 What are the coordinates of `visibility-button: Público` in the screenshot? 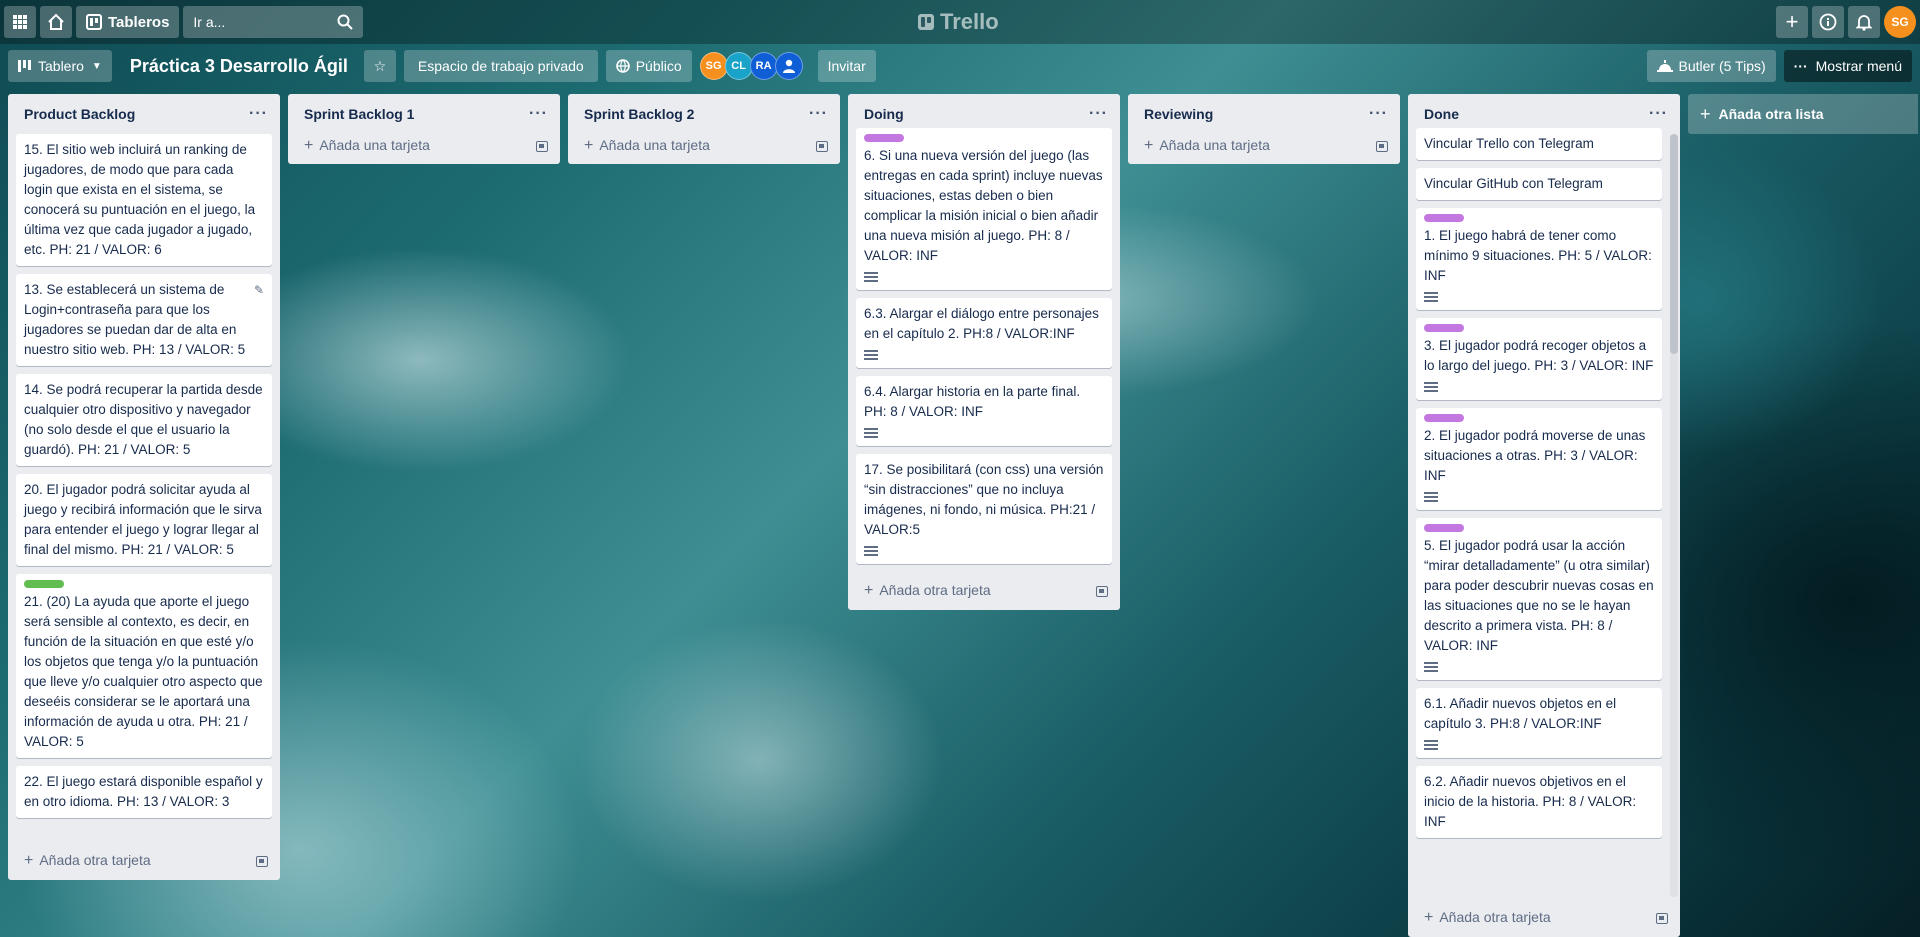 It's located at (648, 66).